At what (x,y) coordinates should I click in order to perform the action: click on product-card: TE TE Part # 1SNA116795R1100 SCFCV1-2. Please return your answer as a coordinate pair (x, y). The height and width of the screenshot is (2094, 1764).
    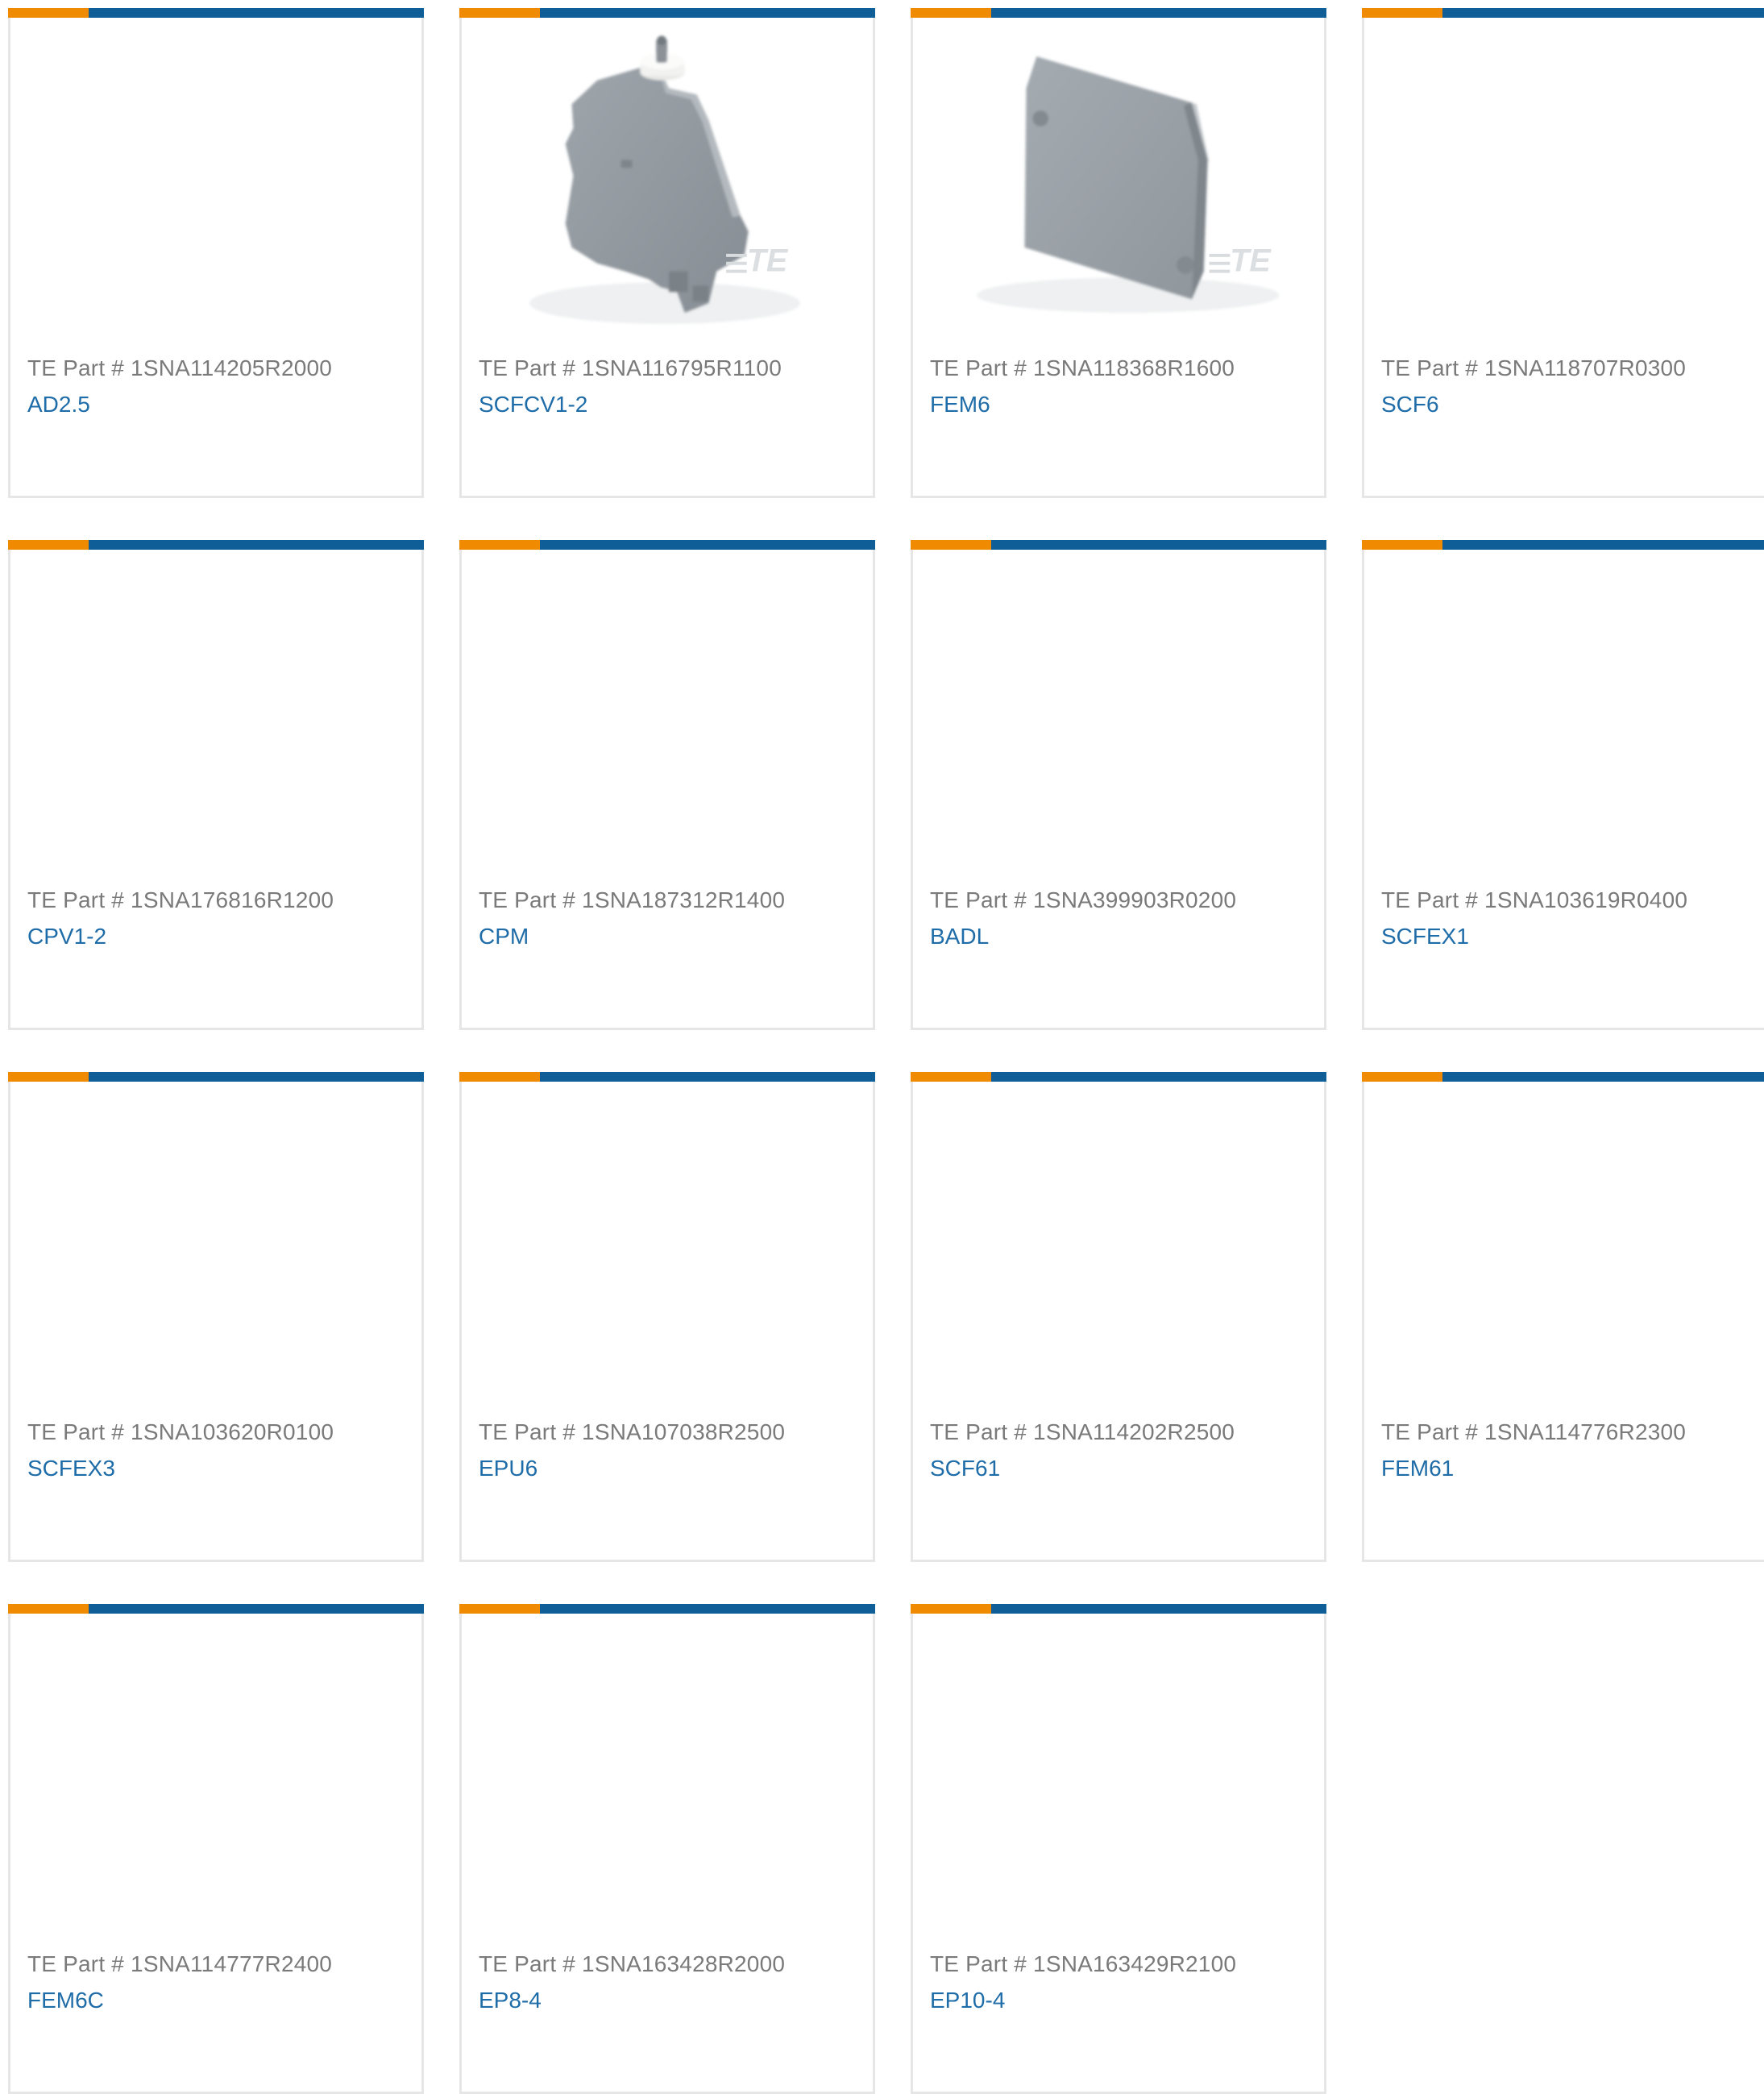
    Looking at the image, I should click on (667, 253).